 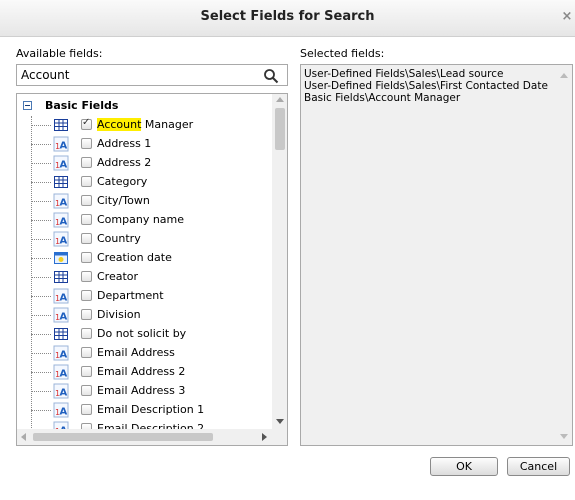 What do you see at coordinates (271, 76) in the screenshot?
I see `search-icon` at bounding box center [271, 76].